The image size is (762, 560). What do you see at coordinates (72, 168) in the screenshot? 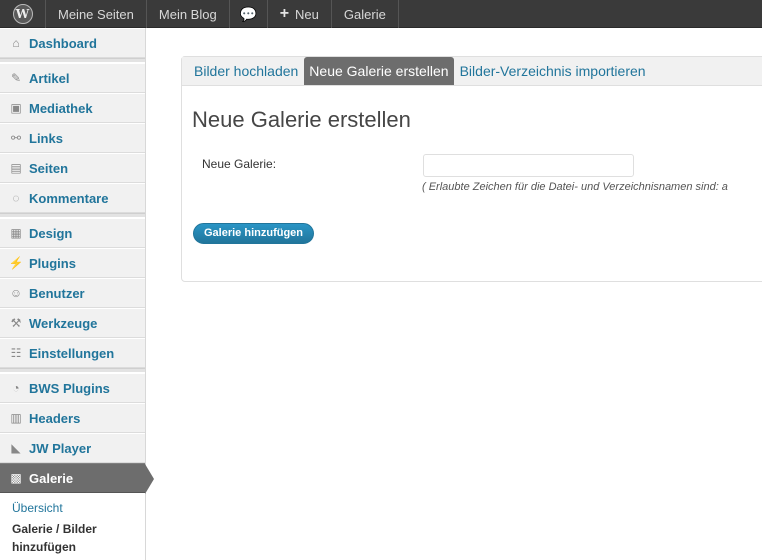
I see `sidebar-item-seiten: ▤ Seiten` at bounding box center [72, 168].